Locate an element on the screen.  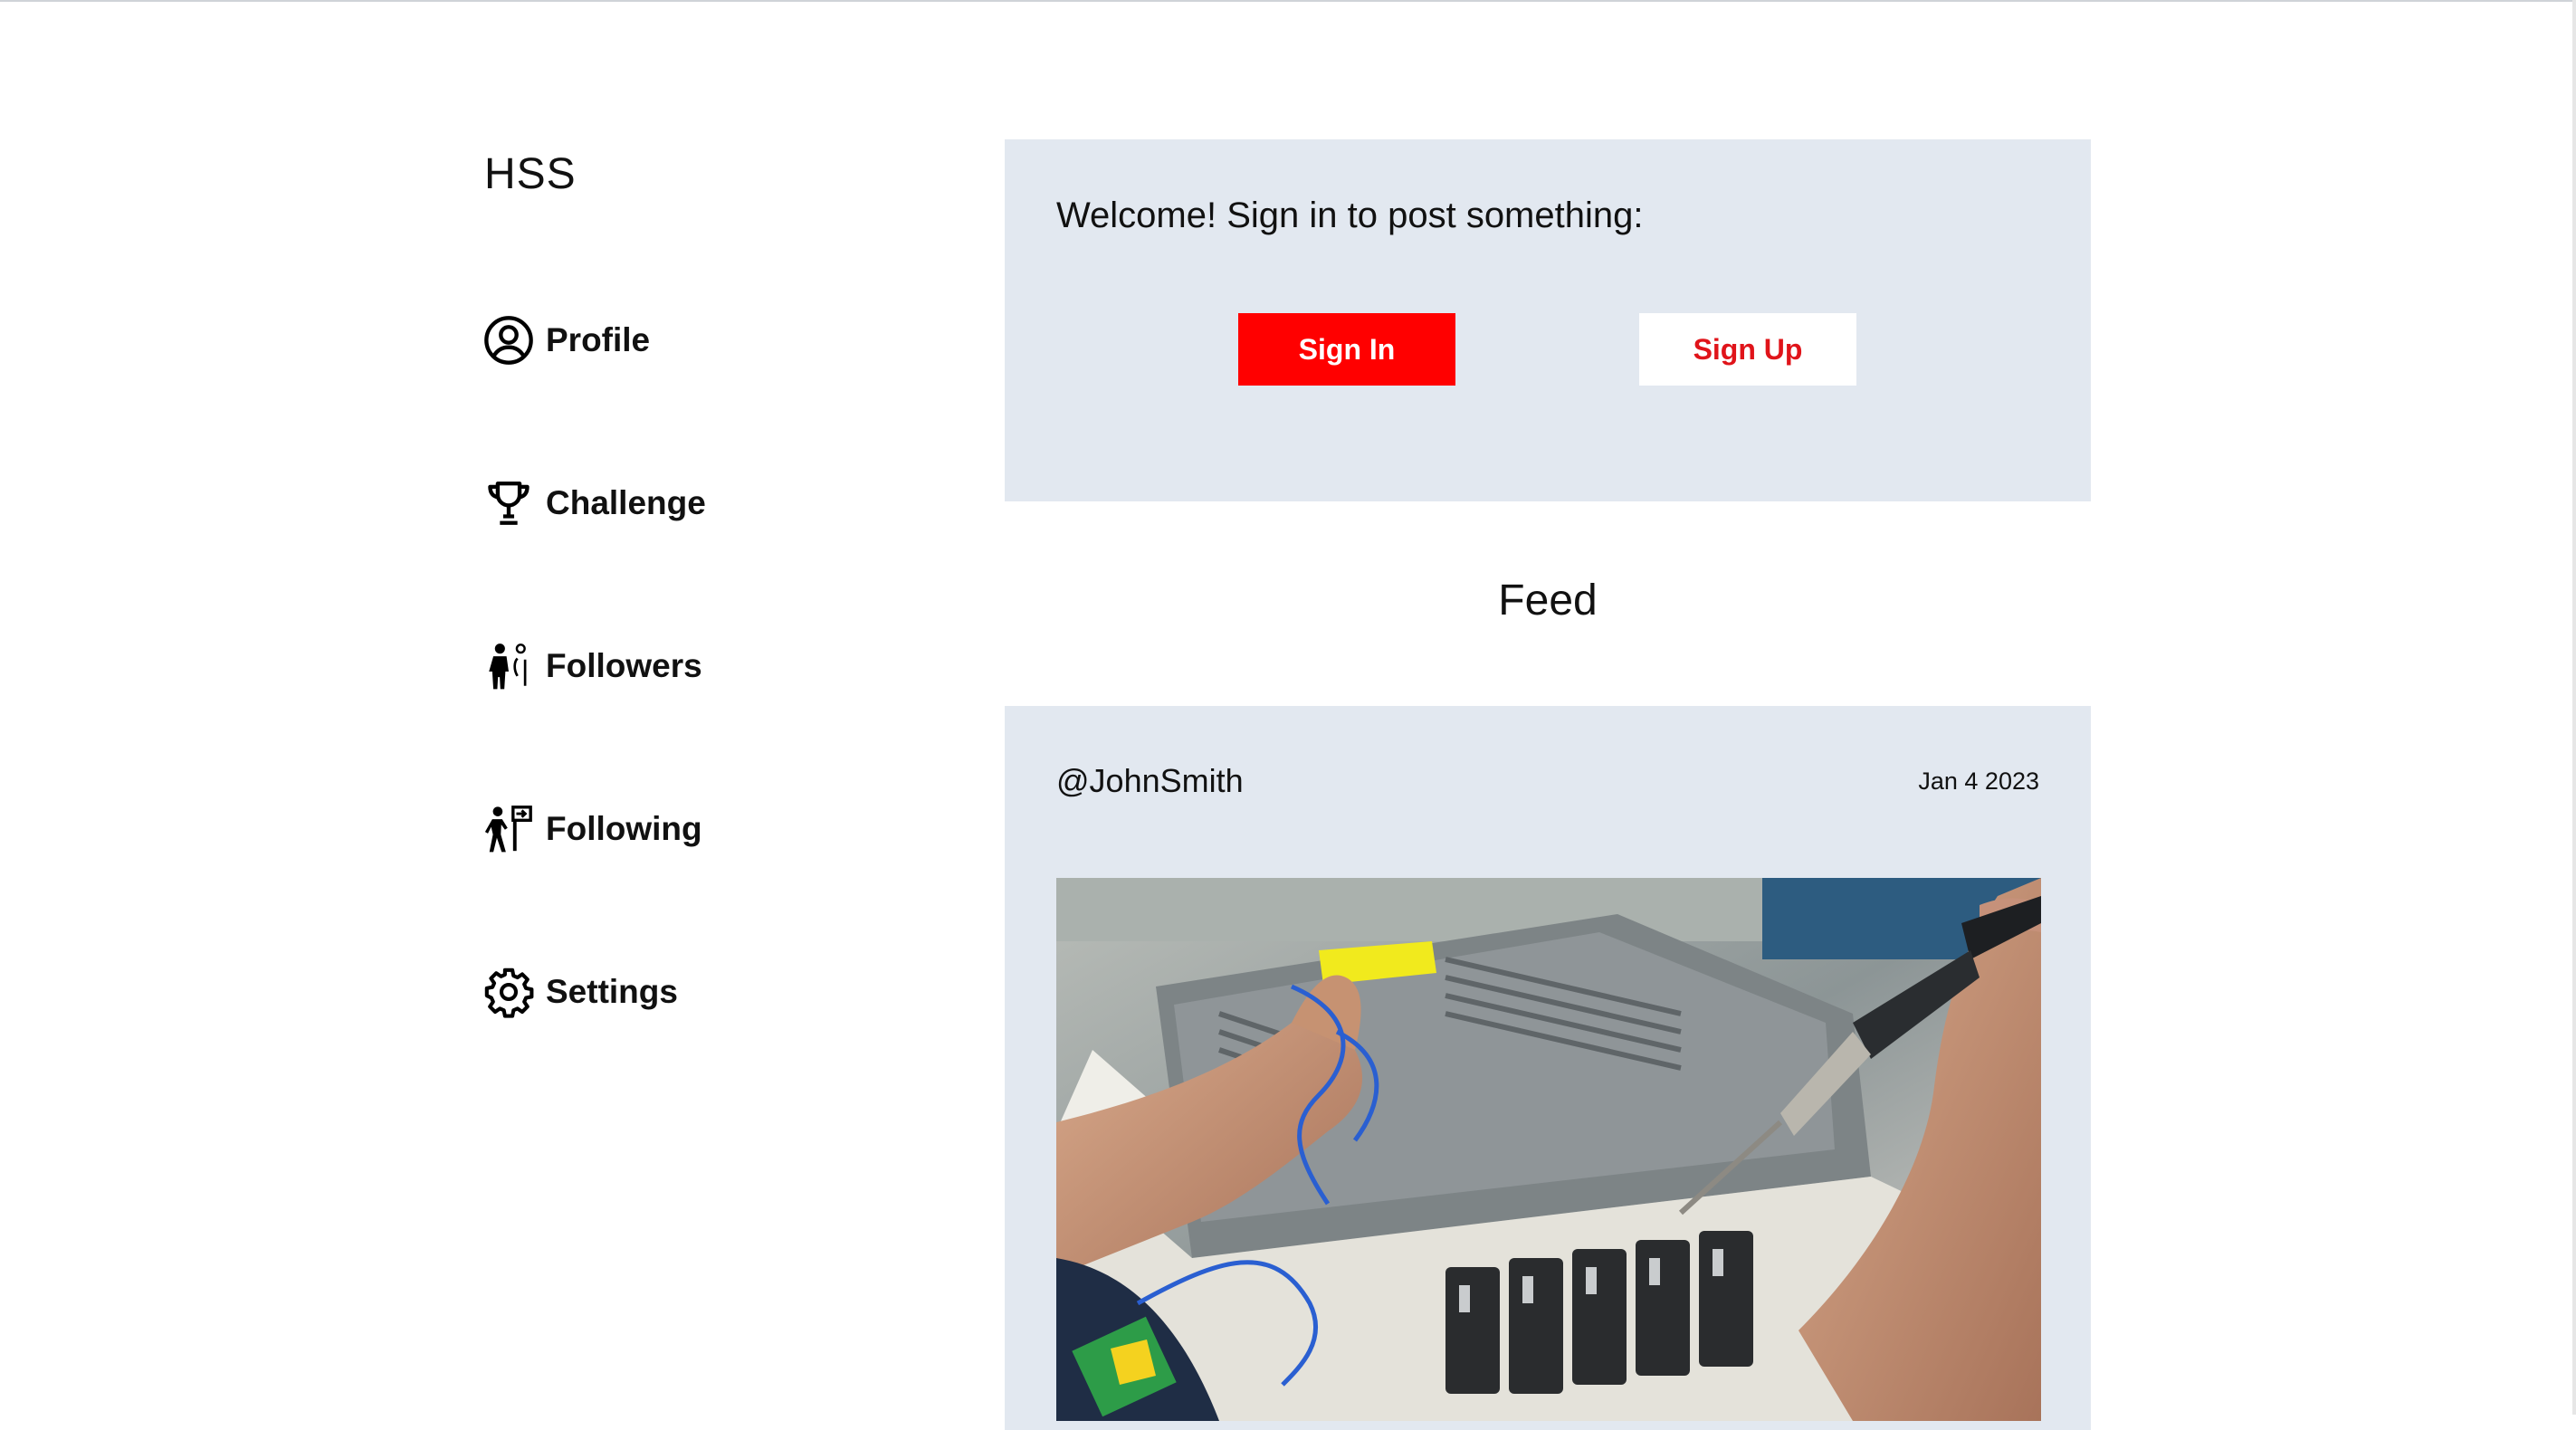
feed-title: Feed is located at coordinates (1548, 600).